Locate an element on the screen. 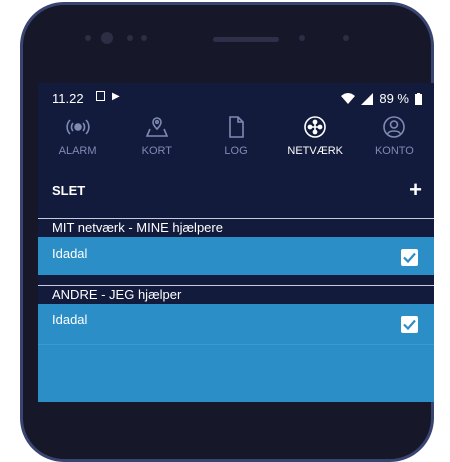 This screenshot has width=450, height=462. tab-bar: ALARM KORT LOG NETVÆRK KONTO is located at coordinates (236, 139).